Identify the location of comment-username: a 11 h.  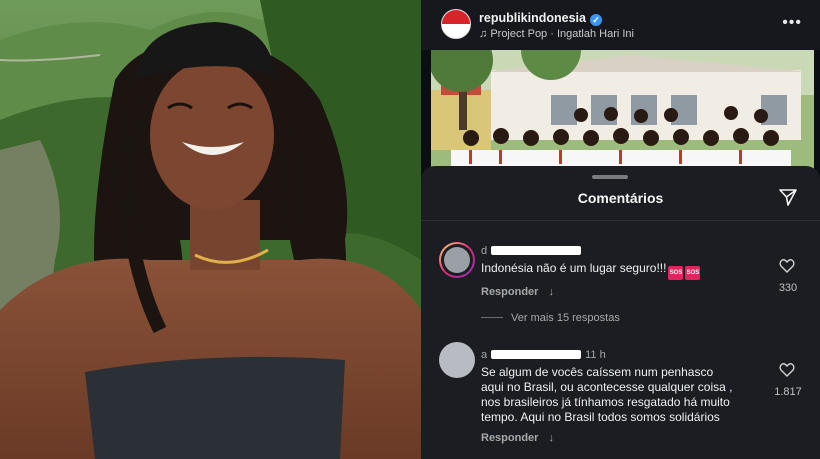
(543, 355).